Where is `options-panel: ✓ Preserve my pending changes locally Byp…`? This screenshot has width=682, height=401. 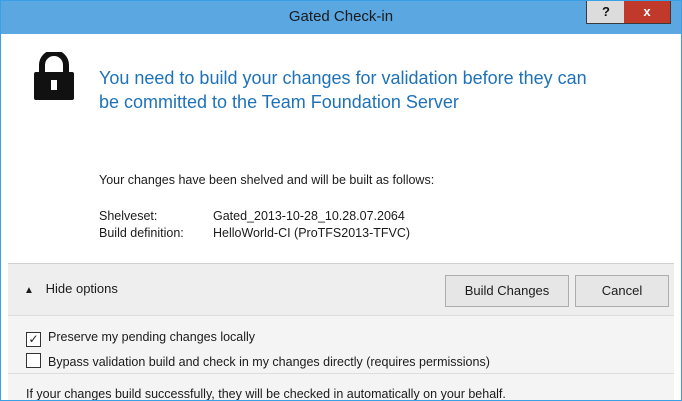
options-panel: ✓ Preserve my pending changes locally Byp… is located at coordinates (341, 344).